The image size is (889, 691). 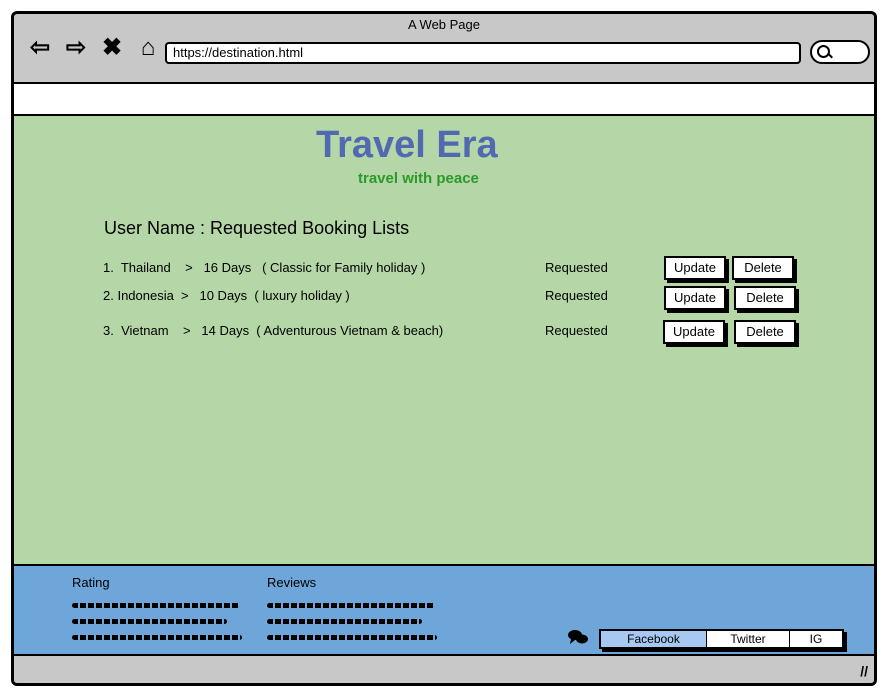 I want to click on close-icon: ✖, so click(x=112, y=48).